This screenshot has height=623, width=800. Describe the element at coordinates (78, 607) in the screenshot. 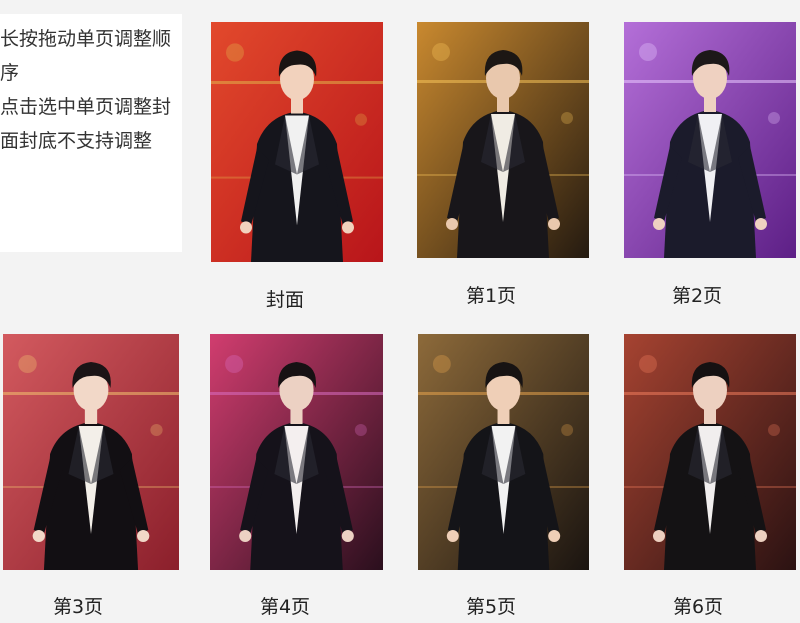

I see `page-label: 第3页` at that location.